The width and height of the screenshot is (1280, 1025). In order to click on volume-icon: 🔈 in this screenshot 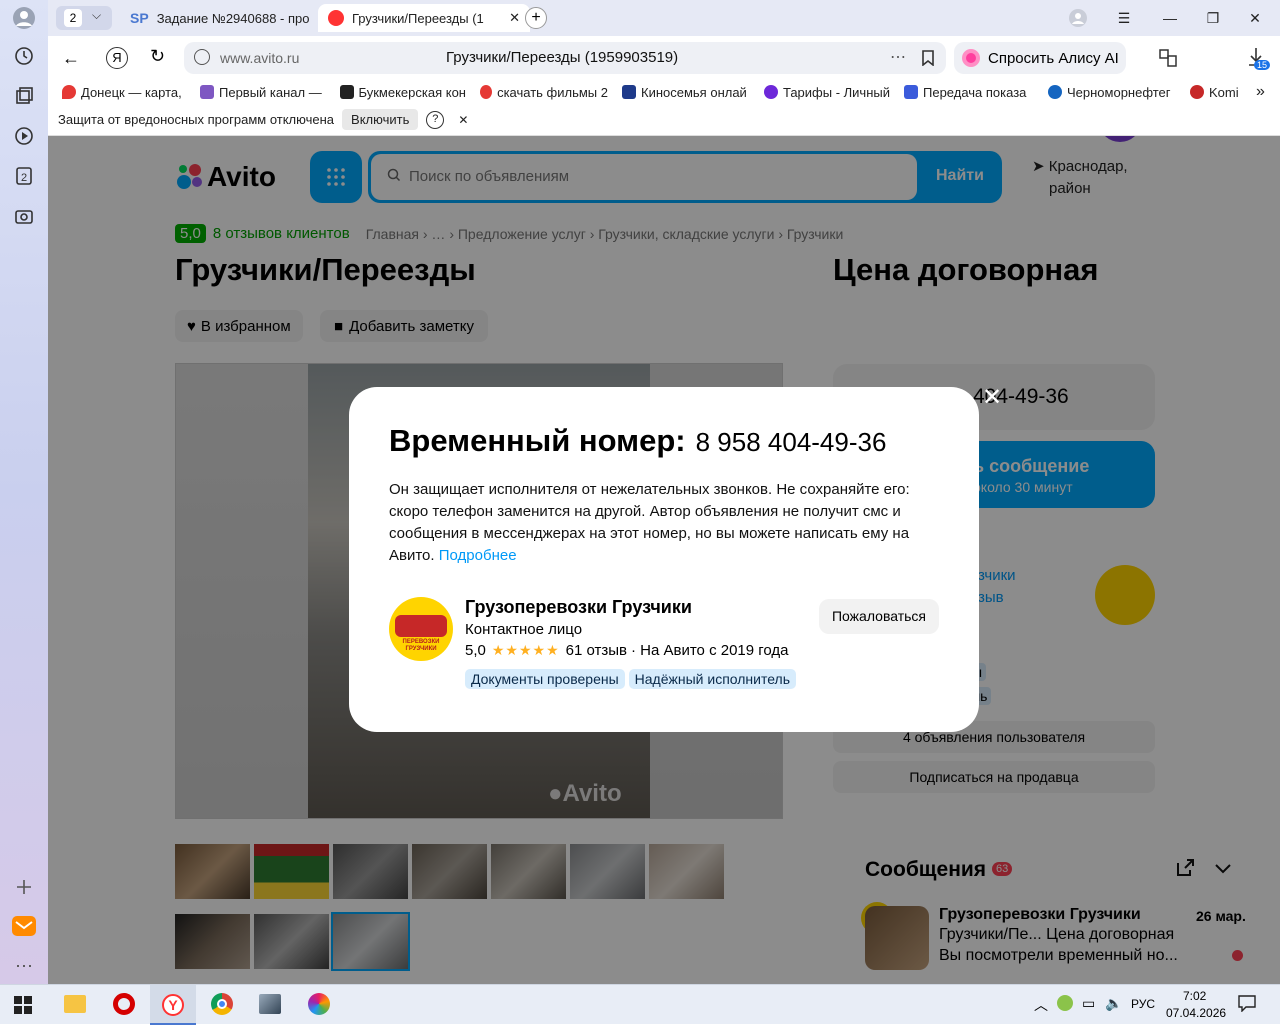, I will do `click(1113, 1003)`.